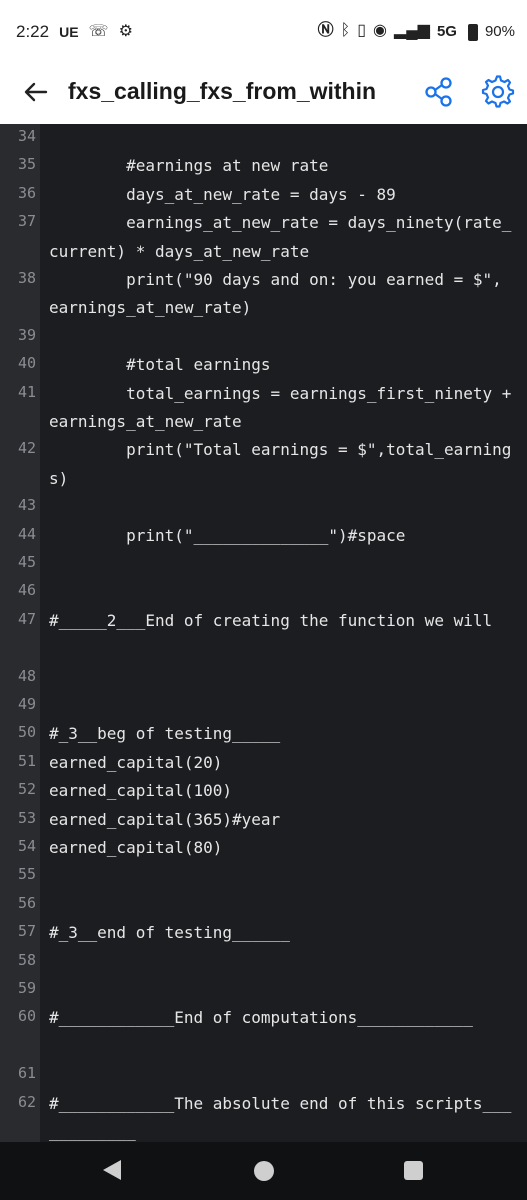 The width and height of the screenshot is (527, 1200). I want to click on code-text: #_3__beg of testing_____, so click(165, 734).